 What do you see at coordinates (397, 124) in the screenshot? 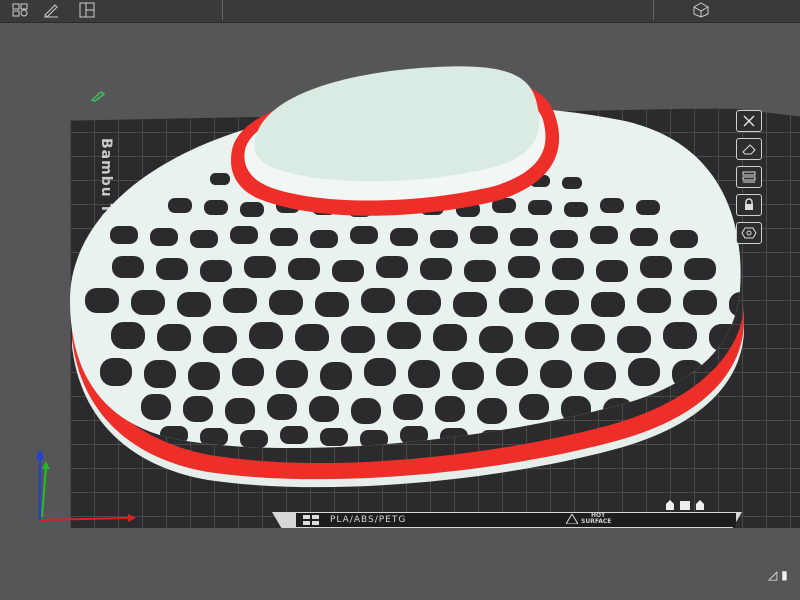
I see `top-pad` at bounding box center [397, 124].